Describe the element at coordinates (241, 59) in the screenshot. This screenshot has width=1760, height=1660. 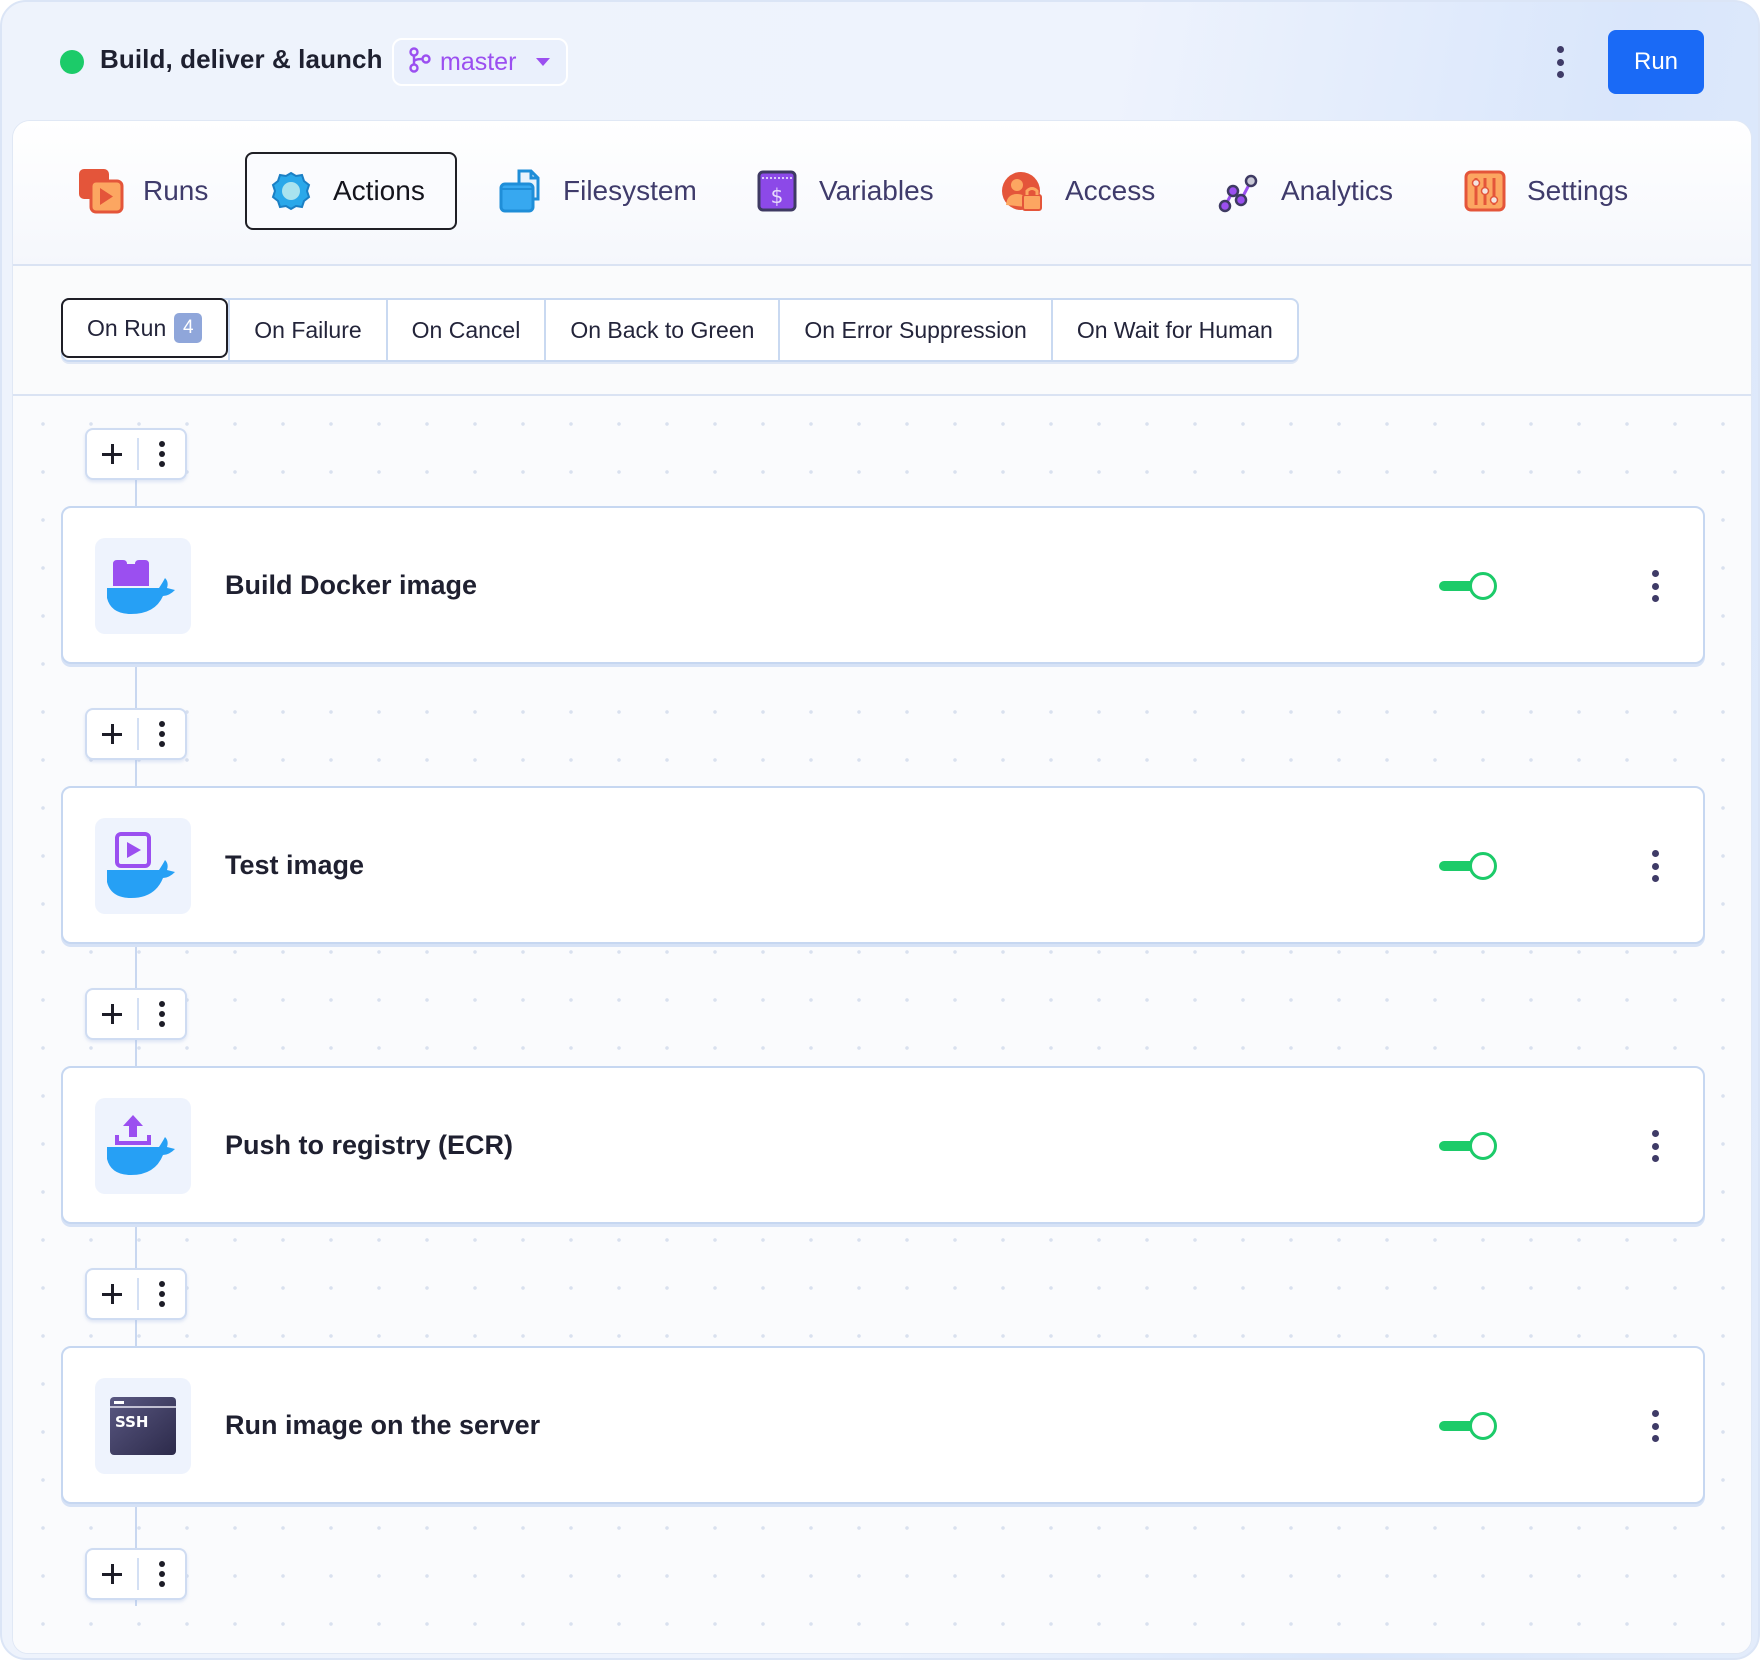
I see `pipeline-title: Build, deliver & launch` at that location.